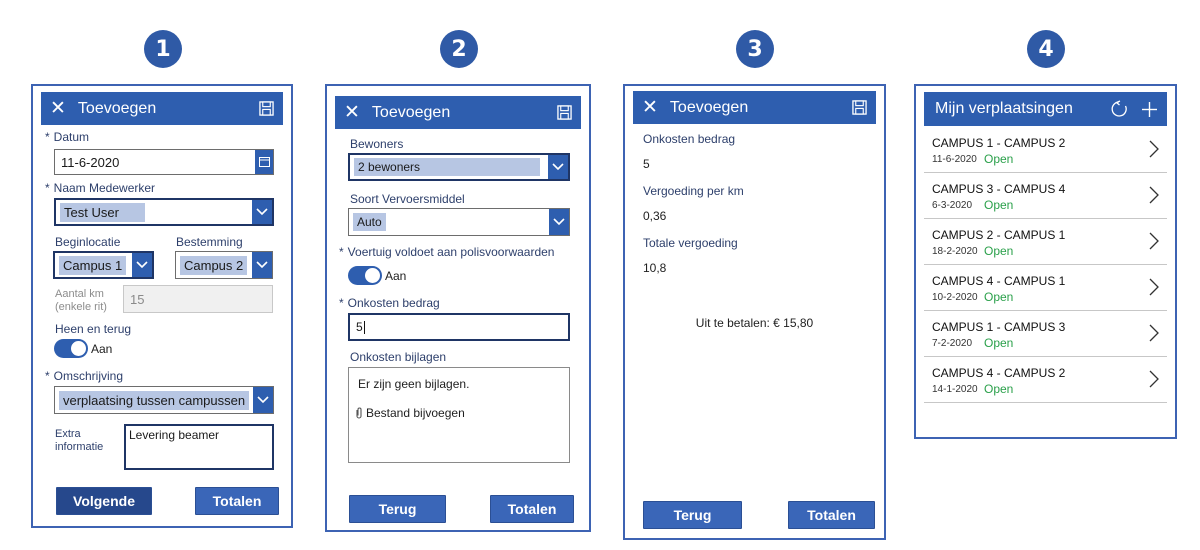  Describe the element at coordinates (1045, 196) in the screenshot. I see `list-item: CAMPUS 3 - CAMPUS 4 6-3-2020 Open` at that location.